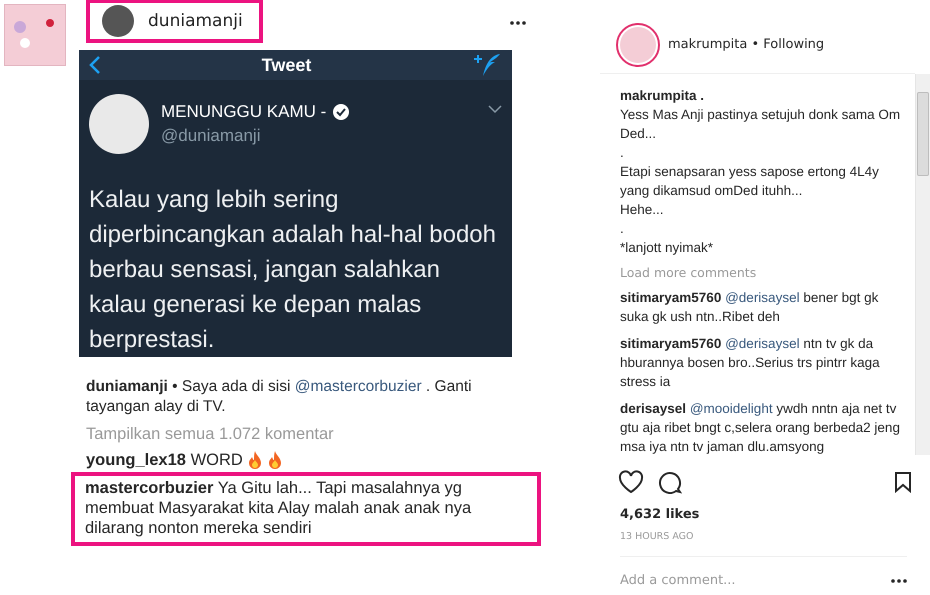 The image size is (930, 595). I want to click on caption-text: makrumpita . Yess Mas Anji pastinya setujuh donk sama Om Ded... . Etapi senapsaran yess sapose ertong 4L4y yang dikamsud omDed ituhh... Hehe... . *lanjott nyimak*, so click(761, 172).